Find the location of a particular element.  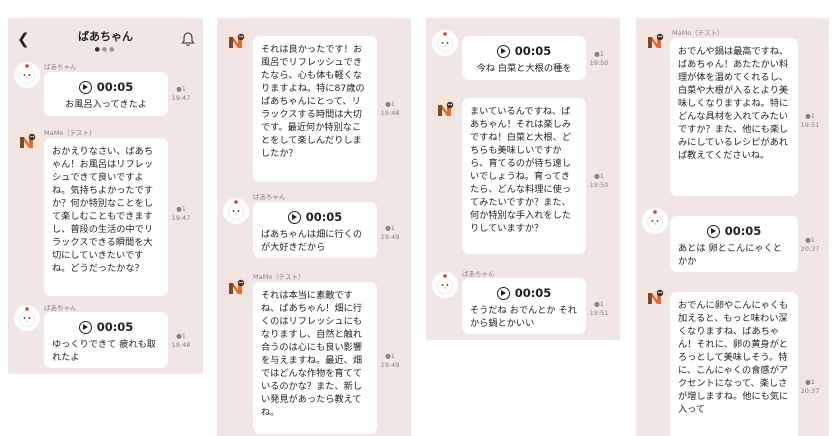

read-count: 1 is located at coordinates (183, 89).